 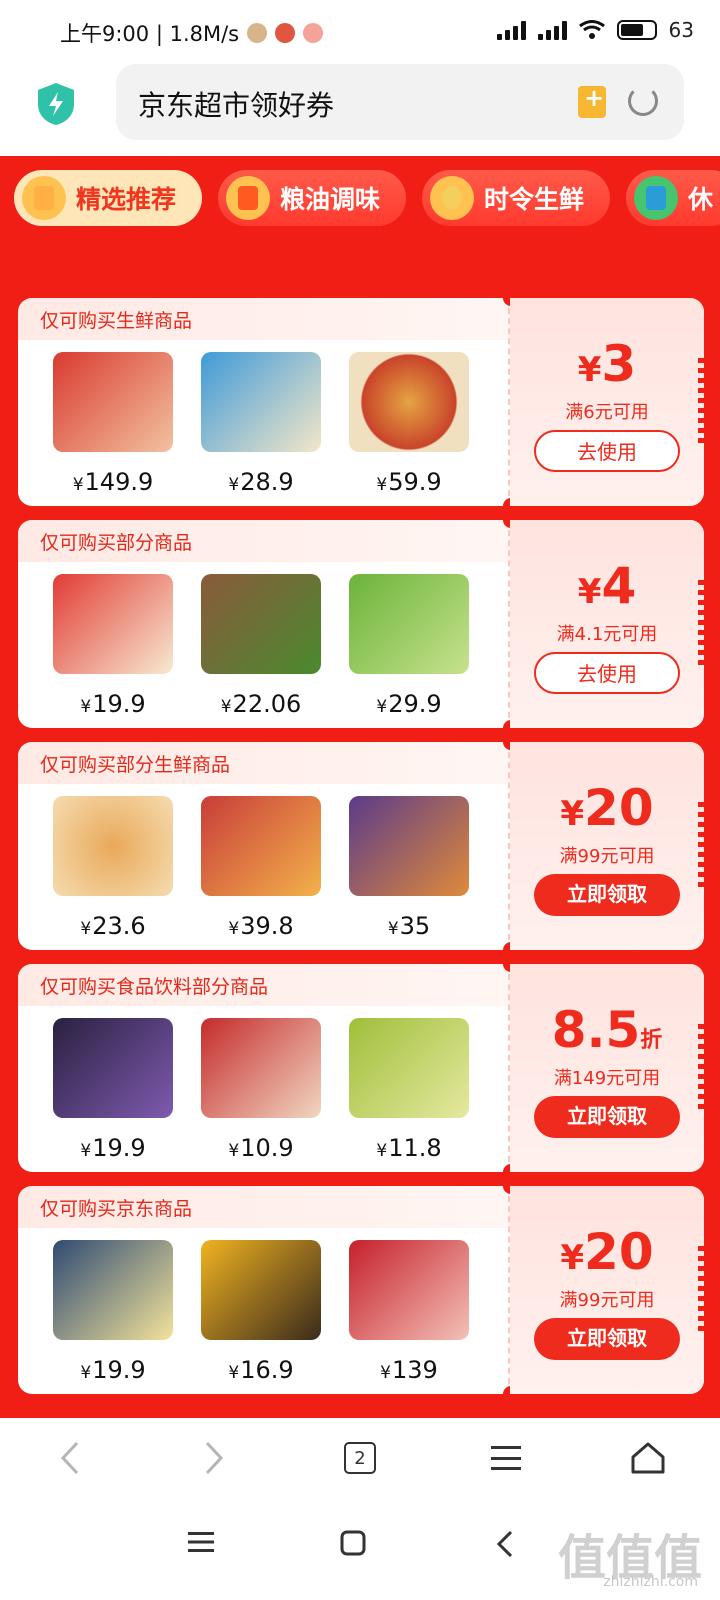 I want to click on product-image-dates, so click(x=261, y=1068).